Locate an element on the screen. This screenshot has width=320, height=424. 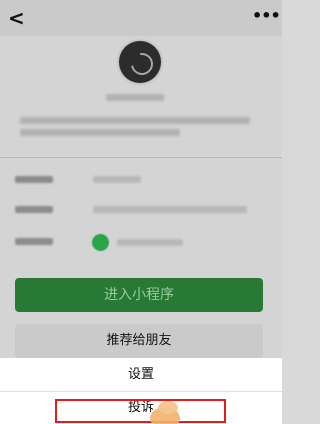
section-divider is located at coordinates (141, 157).